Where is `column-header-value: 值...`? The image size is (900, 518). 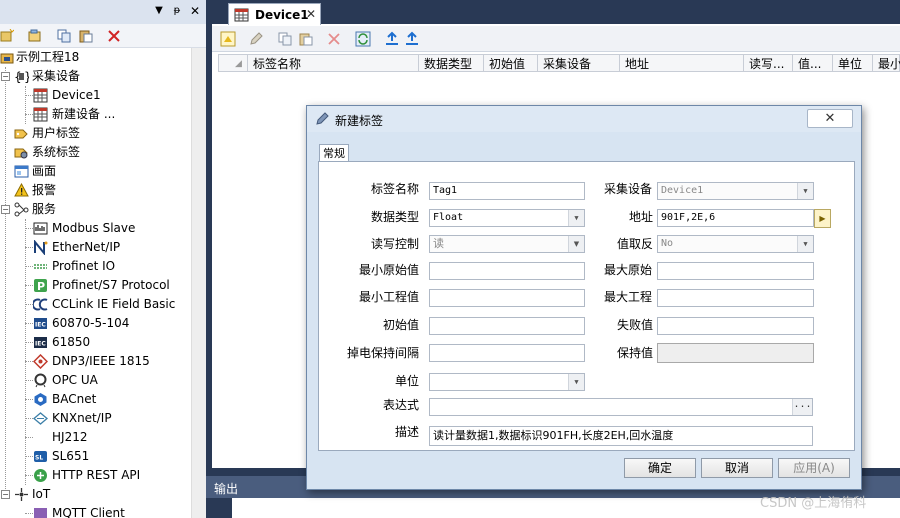
column-header-value: 值... is located at coordinates (809, 64).